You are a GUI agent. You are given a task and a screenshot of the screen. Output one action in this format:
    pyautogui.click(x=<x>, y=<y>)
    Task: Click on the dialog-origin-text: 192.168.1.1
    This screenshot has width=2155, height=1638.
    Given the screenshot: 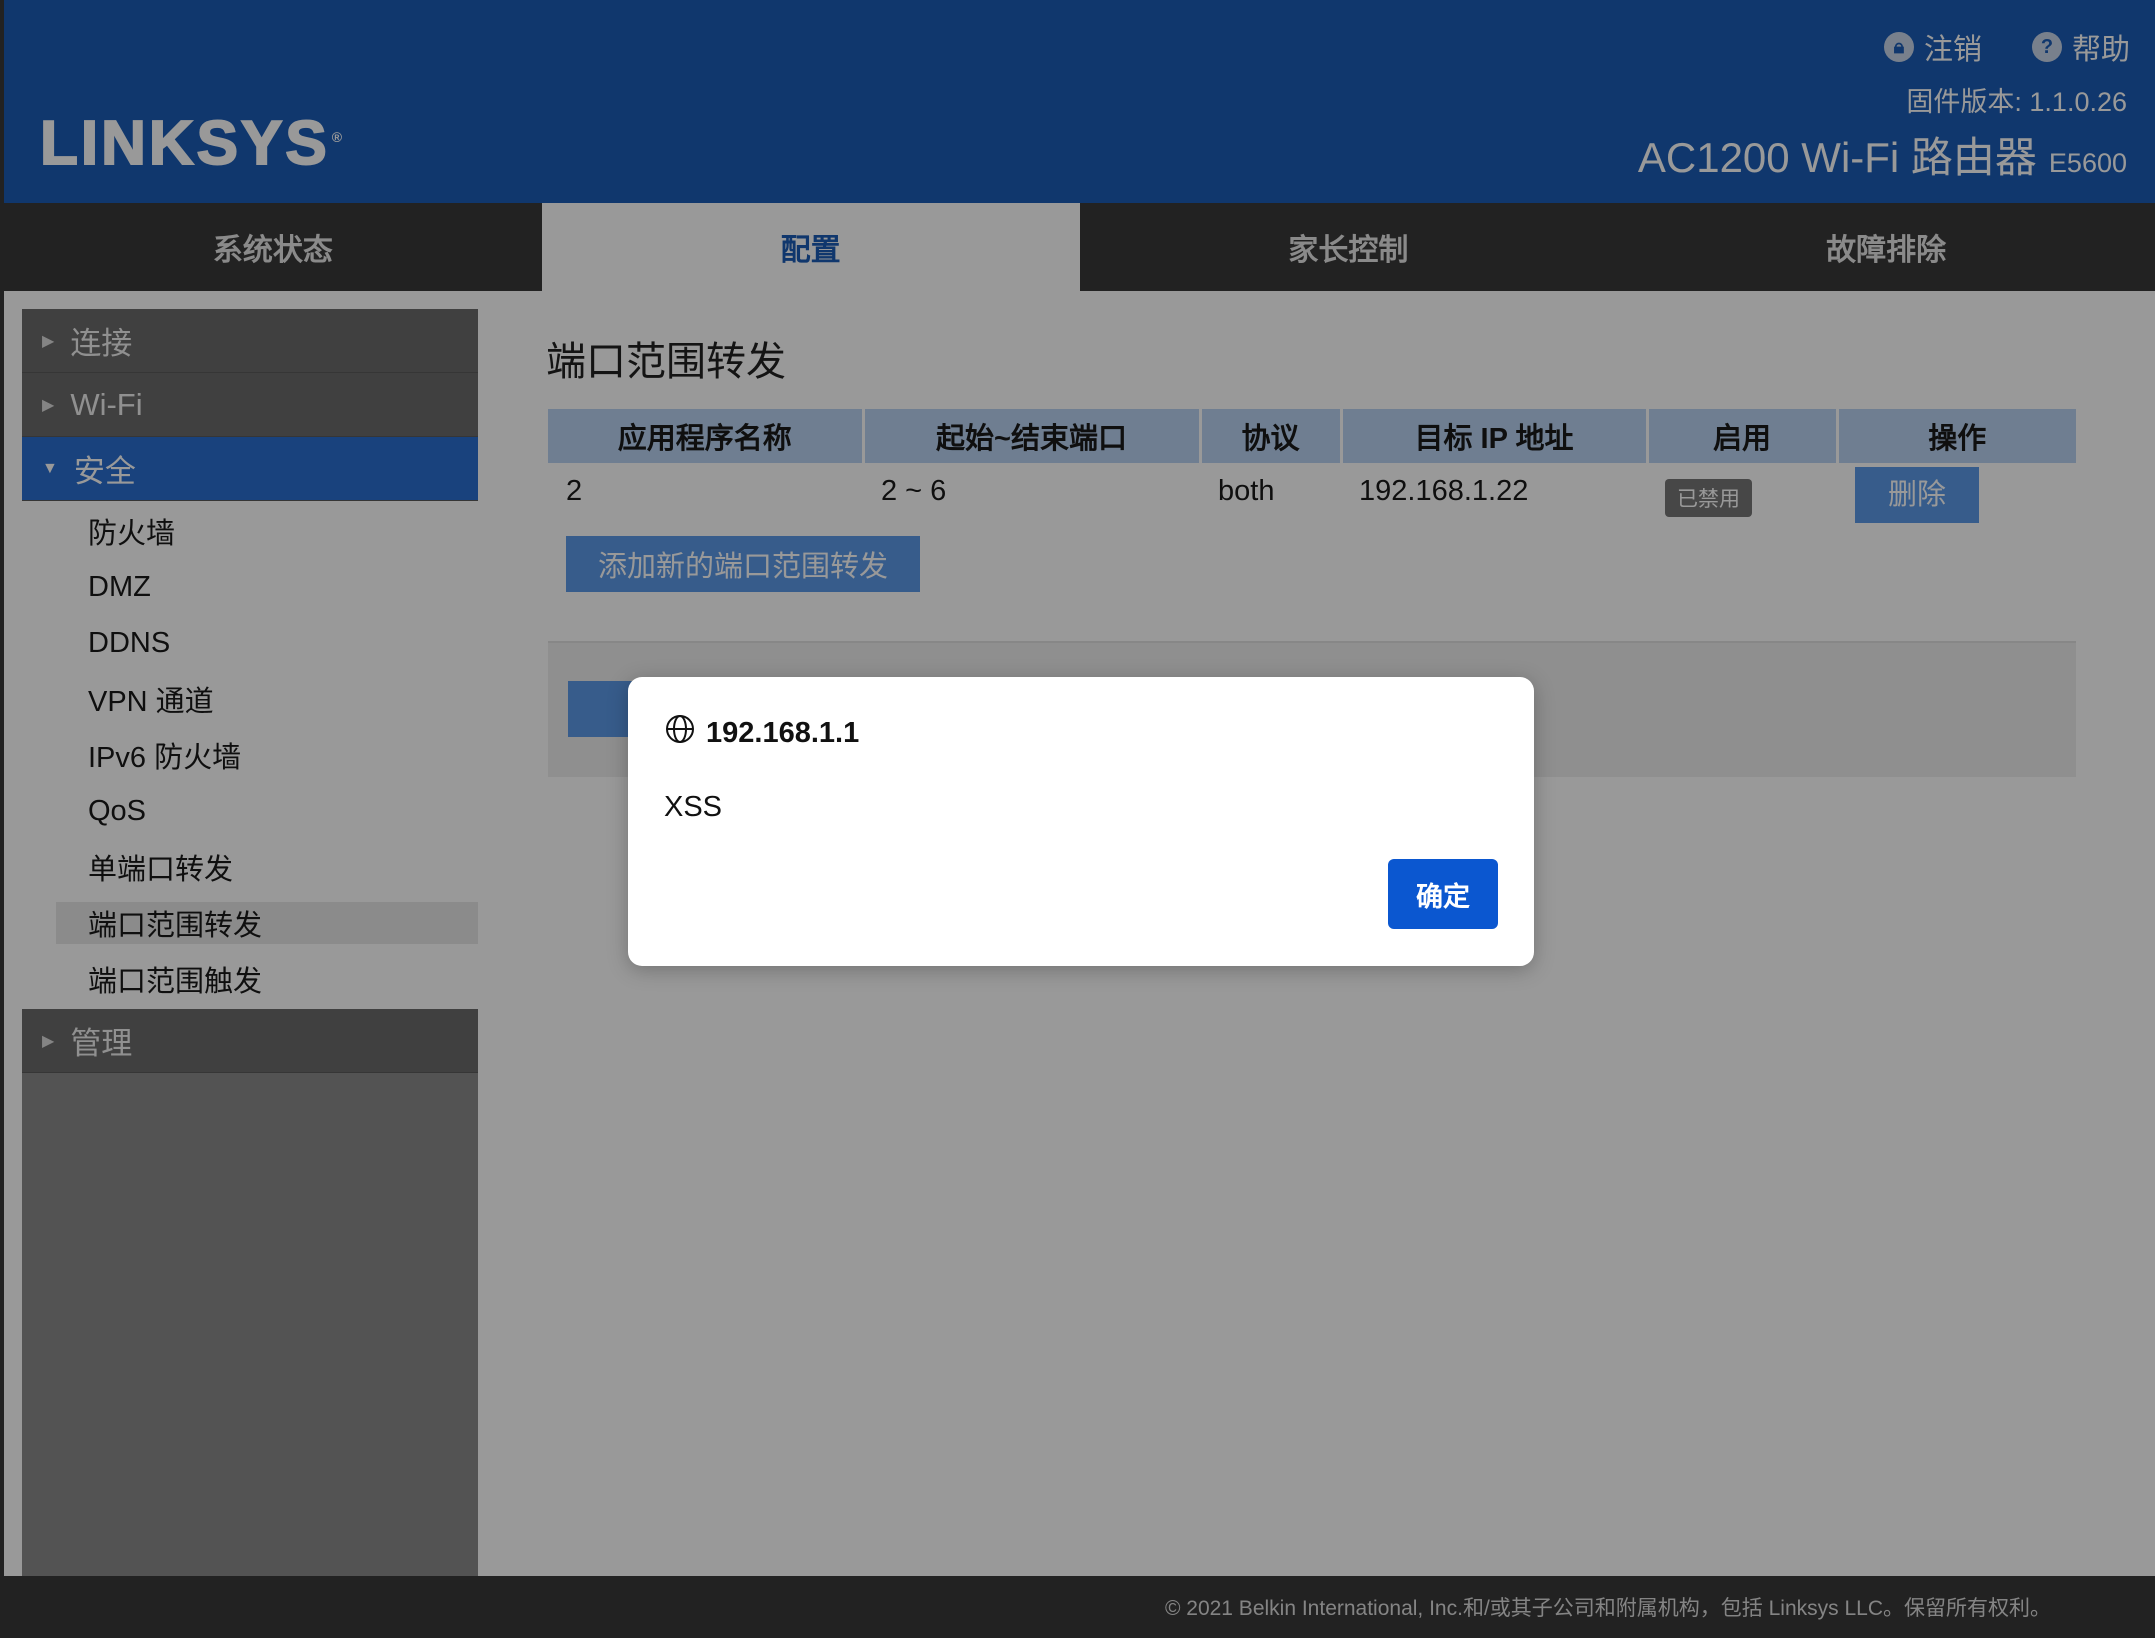 What is the action you would take?
    pyautogui.click(x=783, y=732)
    